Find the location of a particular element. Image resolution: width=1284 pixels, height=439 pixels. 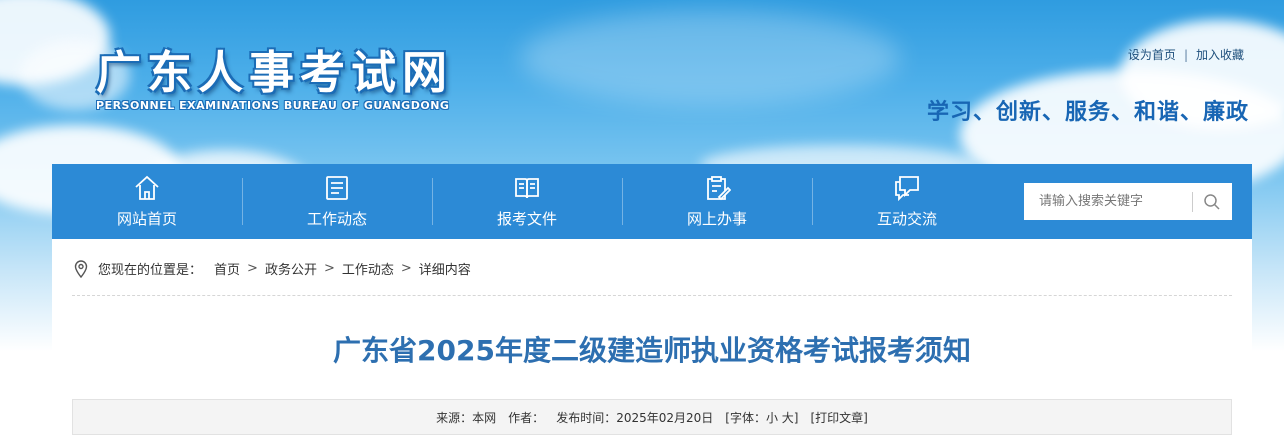

article-author: 作者： is located at coordinates (526, 417).